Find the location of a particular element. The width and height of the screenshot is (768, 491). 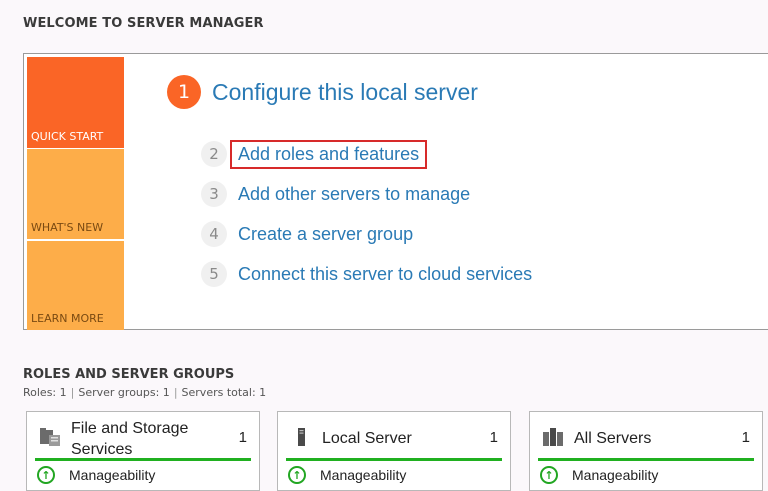

tile-learn-more: LEARN MORE is located at coordinates (75, 285).